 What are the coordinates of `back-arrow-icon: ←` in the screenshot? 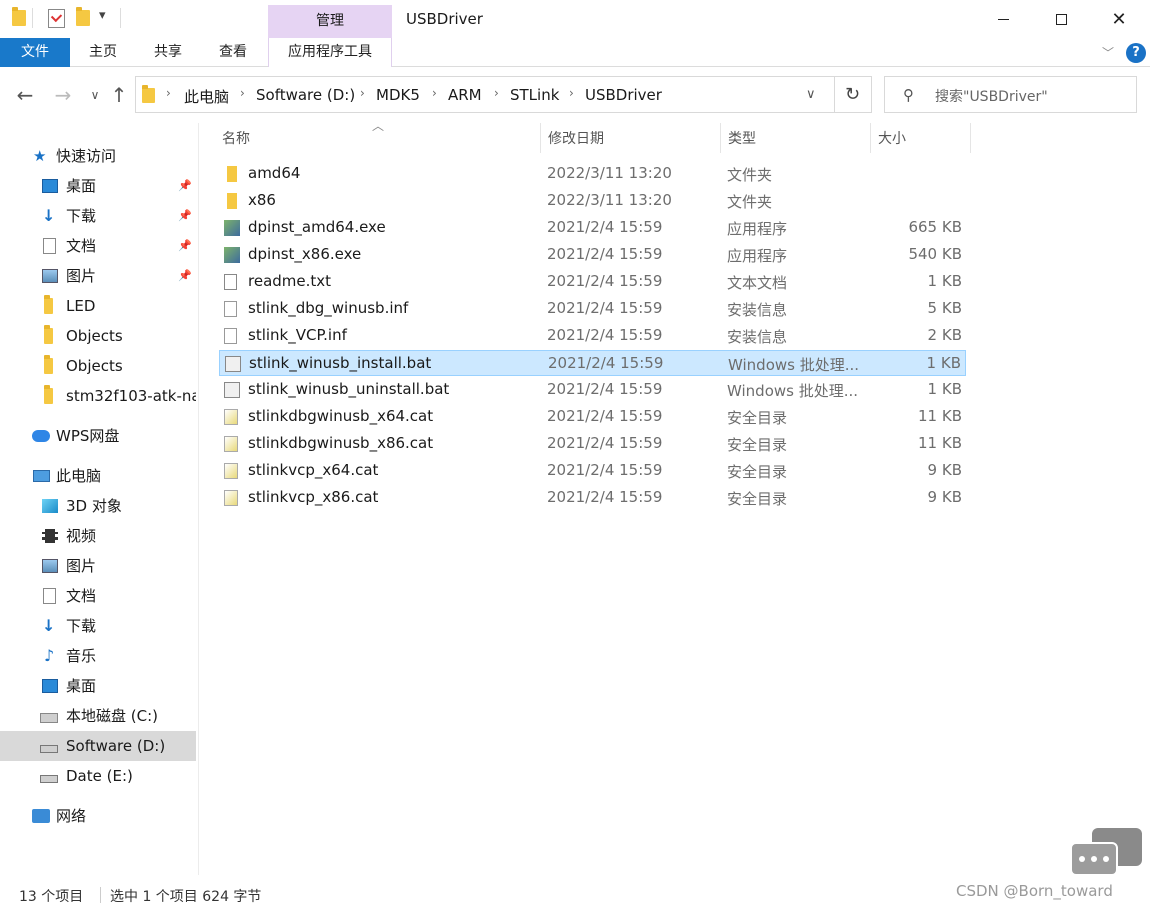 It's located at (25, 95).